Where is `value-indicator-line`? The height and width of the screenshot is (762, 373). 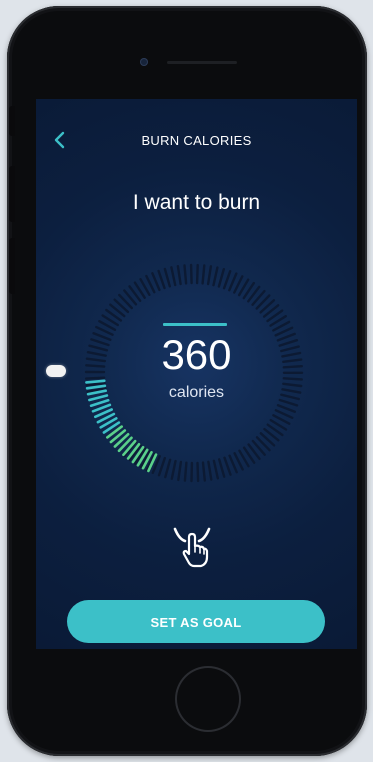
value-indicator-line is located at coordinates (195, 324).